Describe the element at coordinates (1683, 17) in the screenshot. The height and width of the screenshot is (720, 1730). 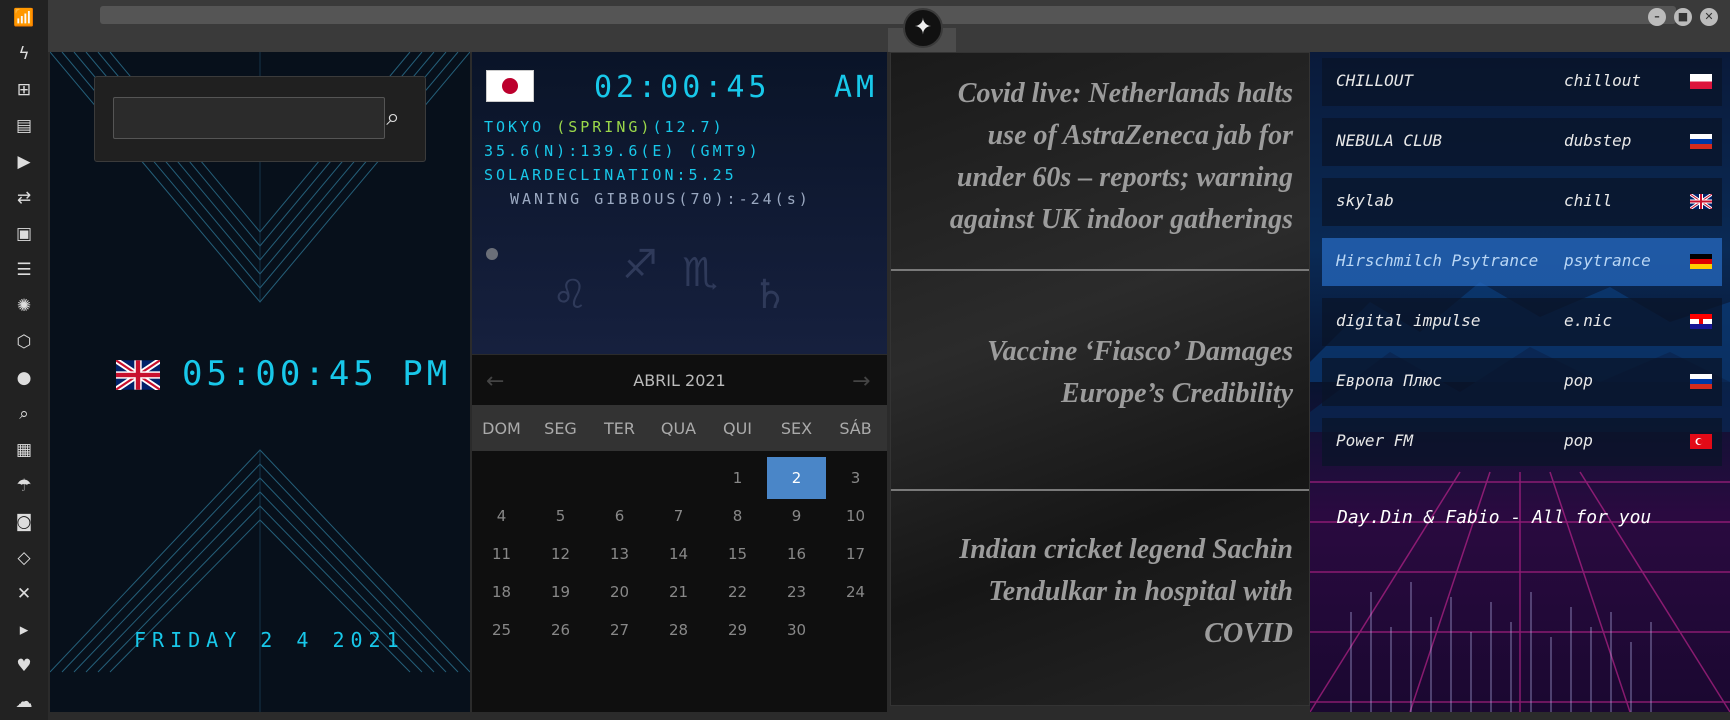
I see `maximize-icon: ■` at that location.